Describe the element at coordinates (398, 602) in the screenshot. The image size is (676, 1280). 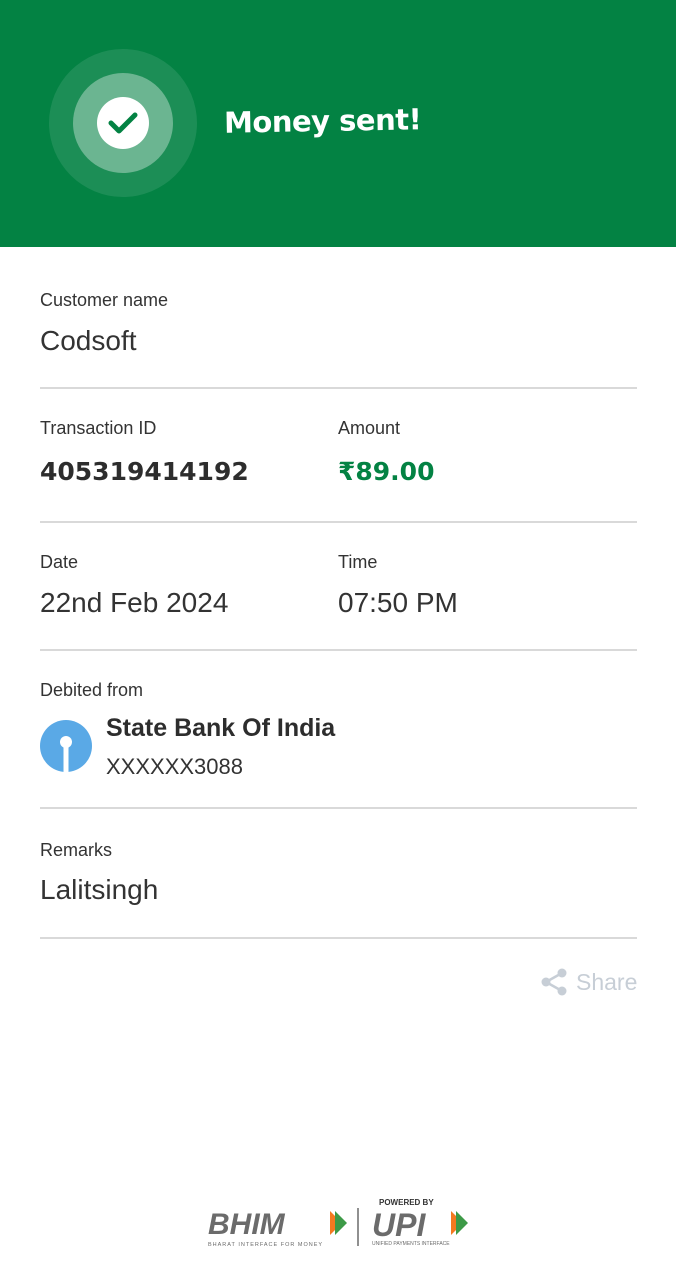
I see `time-value: 07:50 PM` at that location.